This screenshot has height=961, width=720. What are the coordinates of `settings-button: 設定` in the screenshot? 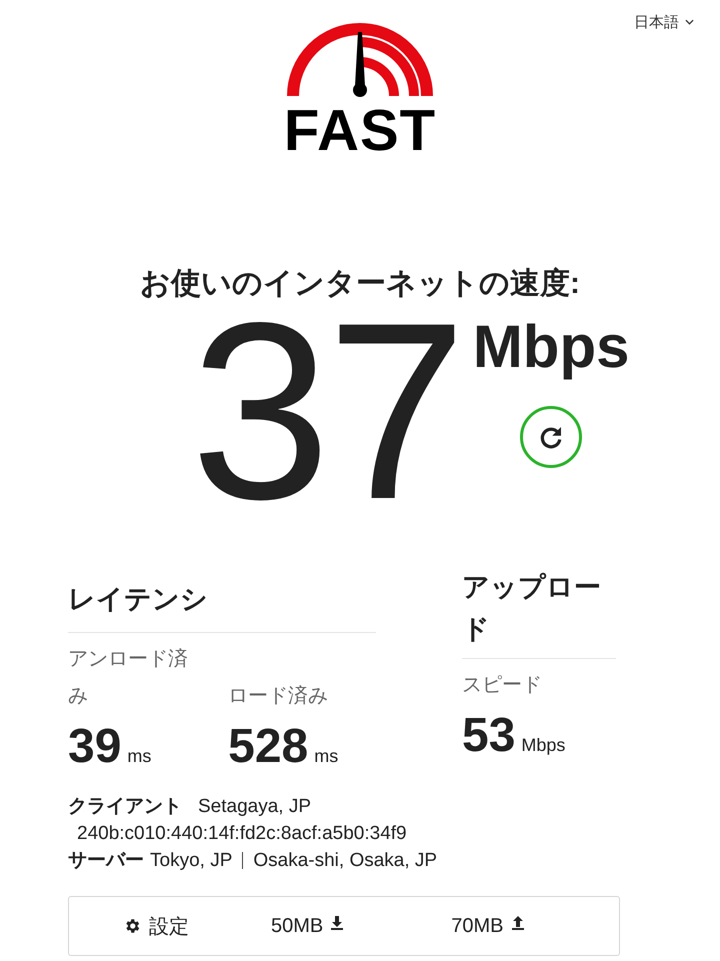 It's located at (156, 926).